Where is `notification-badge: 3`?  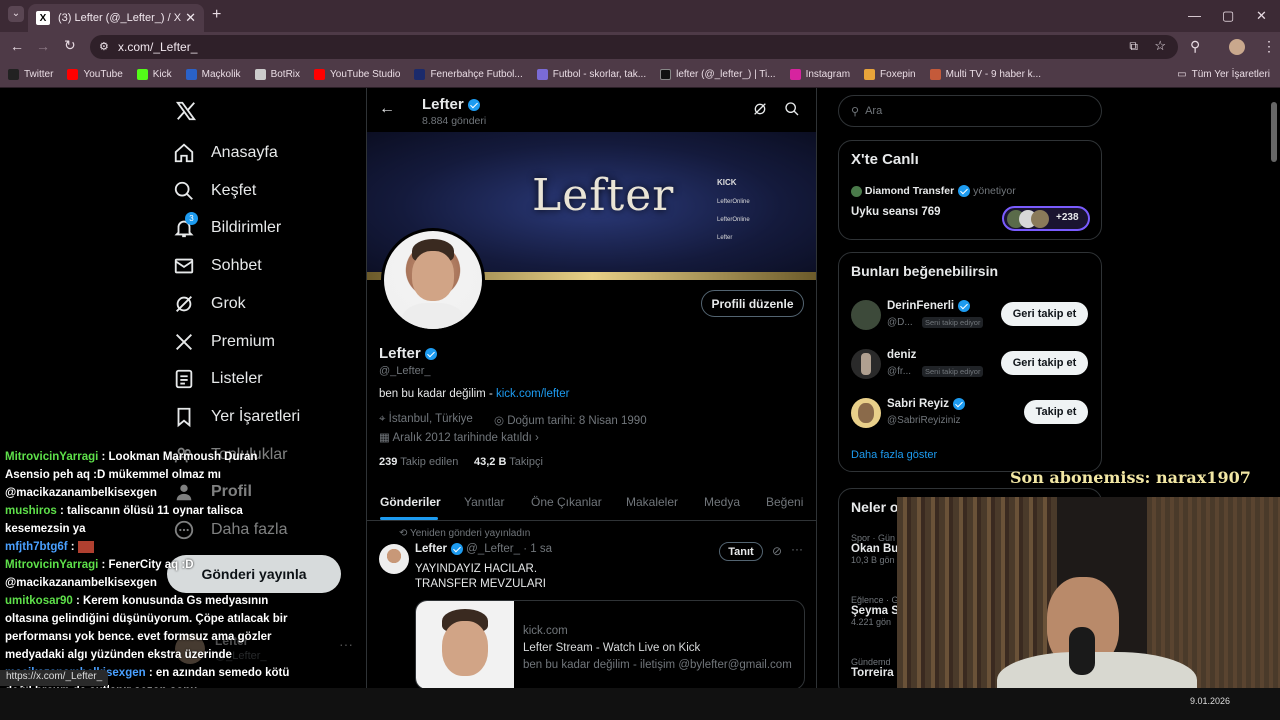
notification-badge: 3 is located at coordinates (191, 218).